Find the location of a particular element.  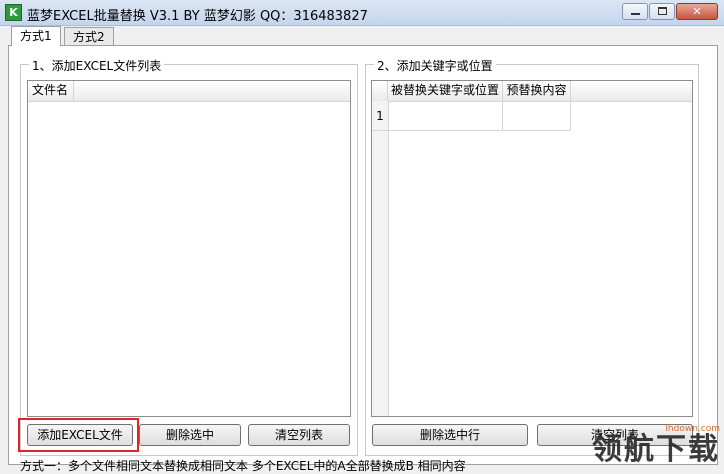

window-controls: ✕ is located at coordinates (669, 11).